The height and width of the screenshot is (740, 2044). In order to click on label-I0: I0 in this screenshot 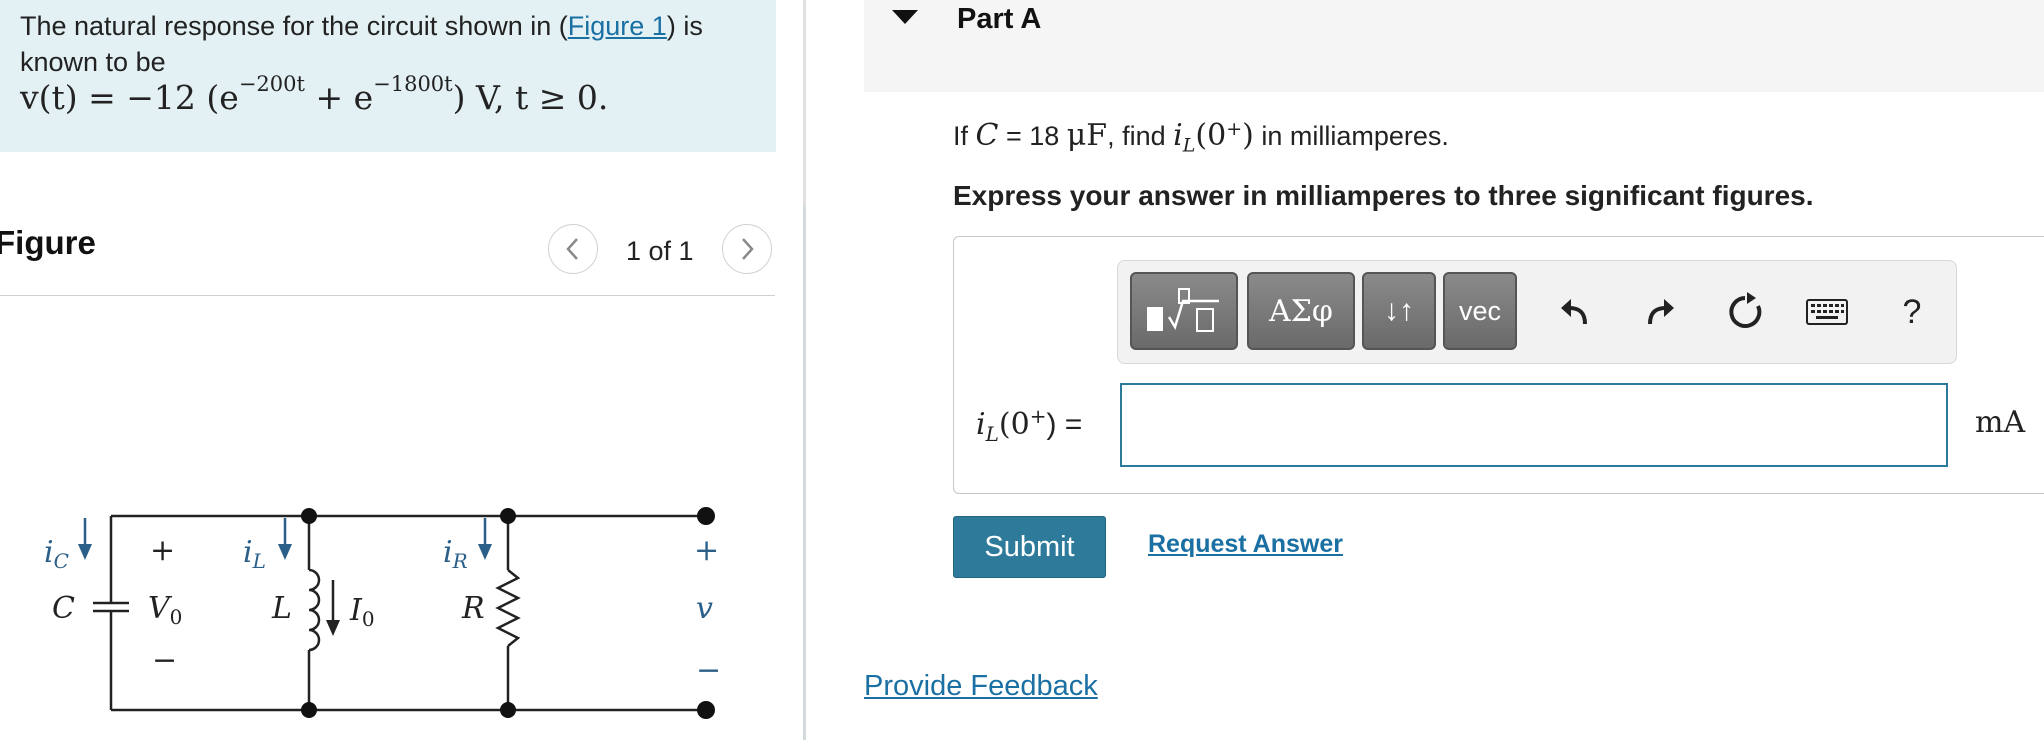, I will do `click(362, 612)`.